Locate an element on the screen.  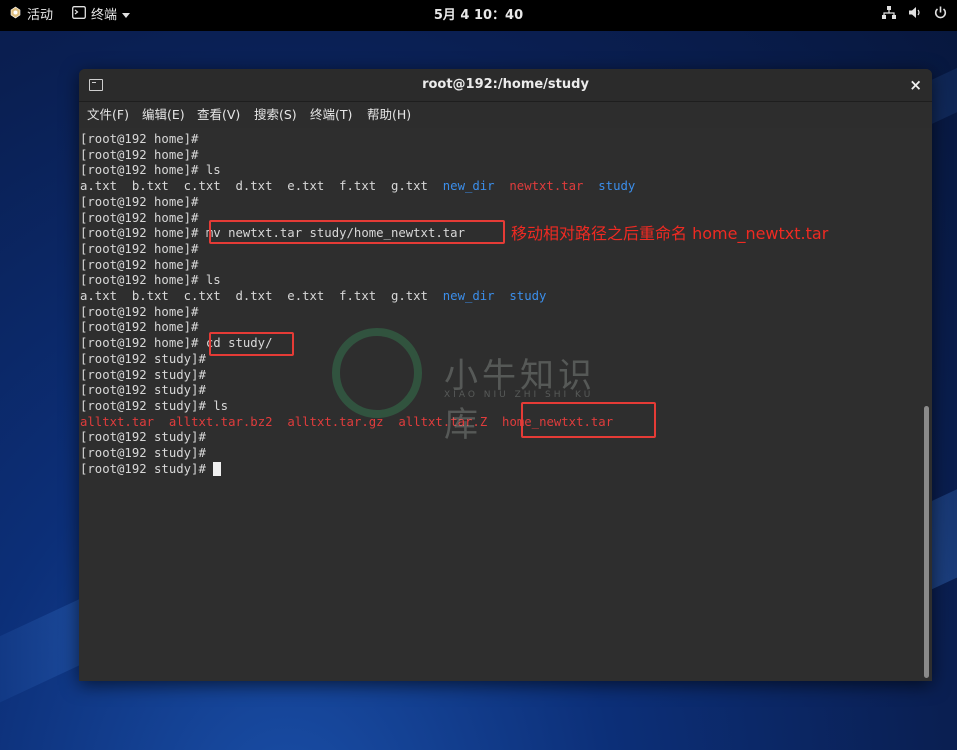
volume-icon is located at coordinates (915, 15).